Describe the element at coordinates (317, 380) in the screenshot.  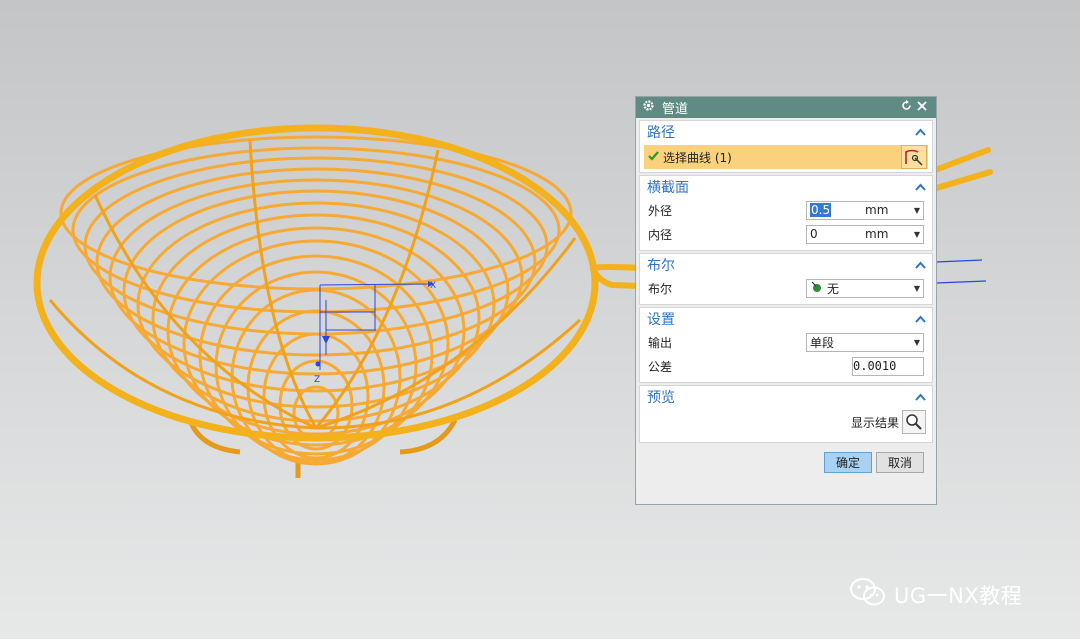
I see `axis-z-label: Z` at that location.